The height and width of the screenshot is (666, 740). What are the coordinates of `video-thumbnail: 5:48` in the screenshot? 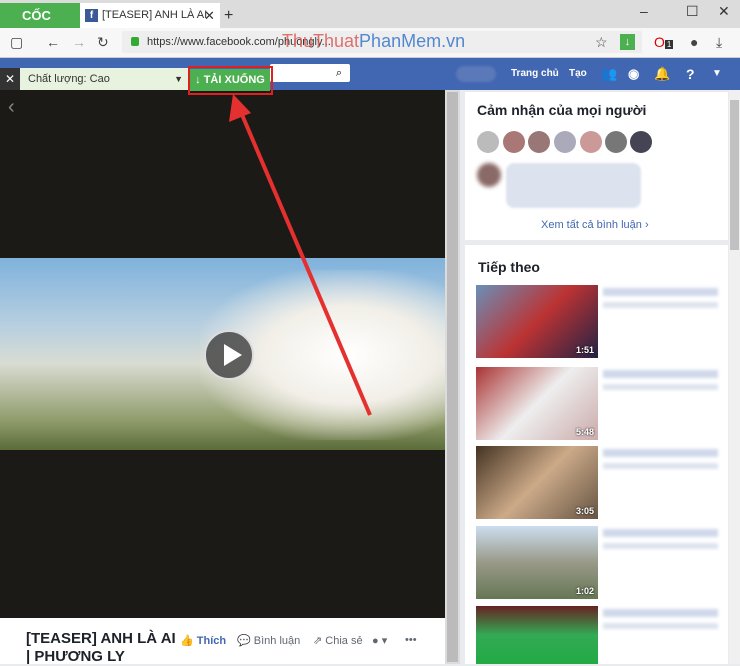 It's located at (537, 403).